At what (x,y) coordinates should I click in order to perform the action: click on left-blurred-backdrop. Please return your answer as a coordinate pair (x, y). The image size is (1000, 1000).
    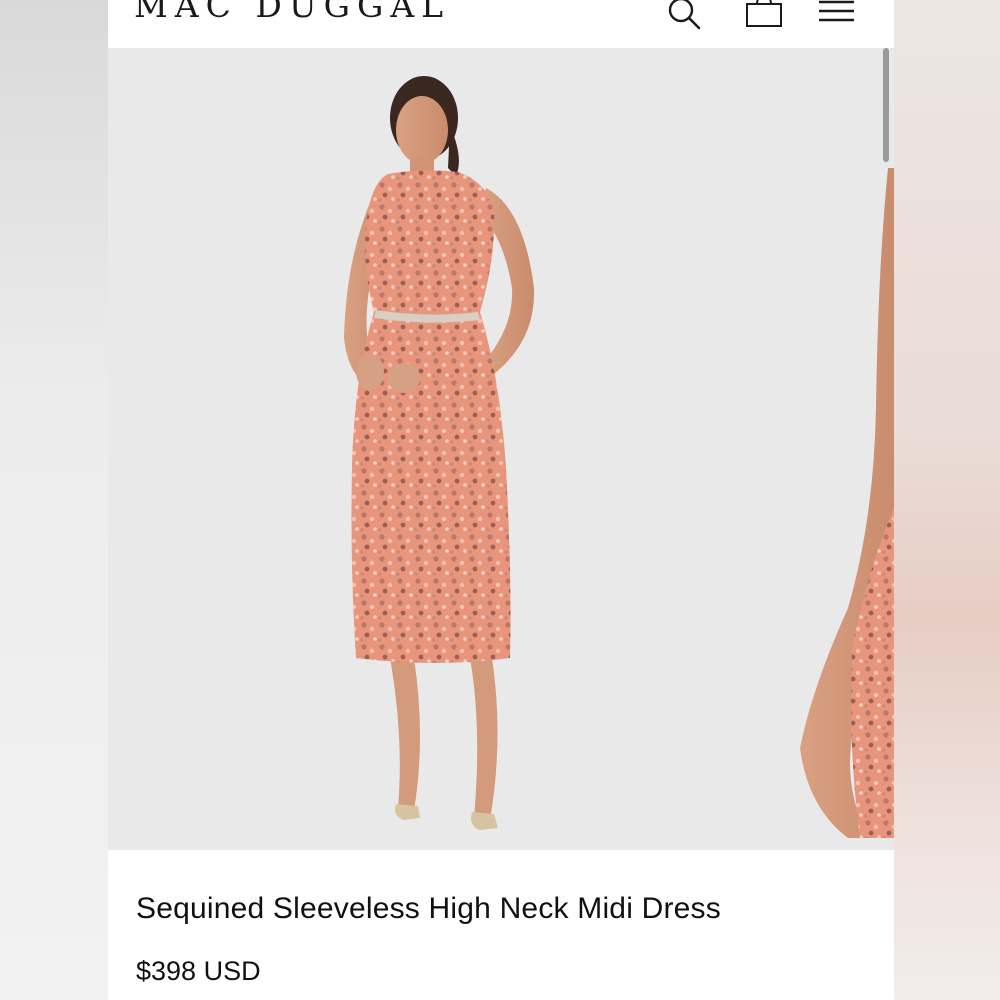
    Looking at the image, I should click on (54, 500).